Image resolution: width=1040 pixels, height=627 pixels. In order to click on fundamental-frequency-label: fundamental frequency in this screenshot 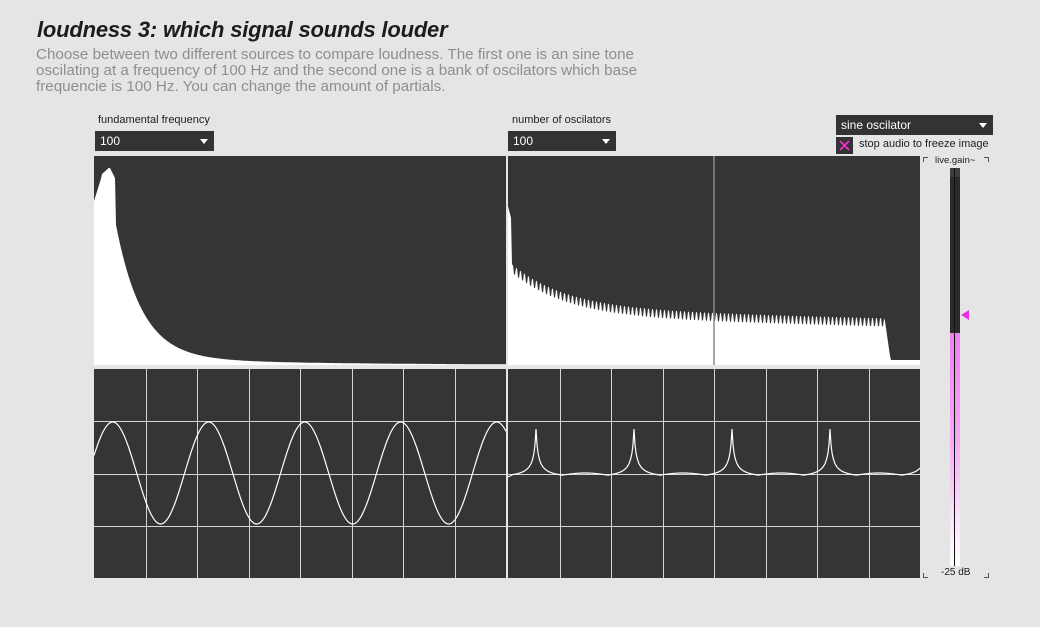, I will do `click(154, 120)`.